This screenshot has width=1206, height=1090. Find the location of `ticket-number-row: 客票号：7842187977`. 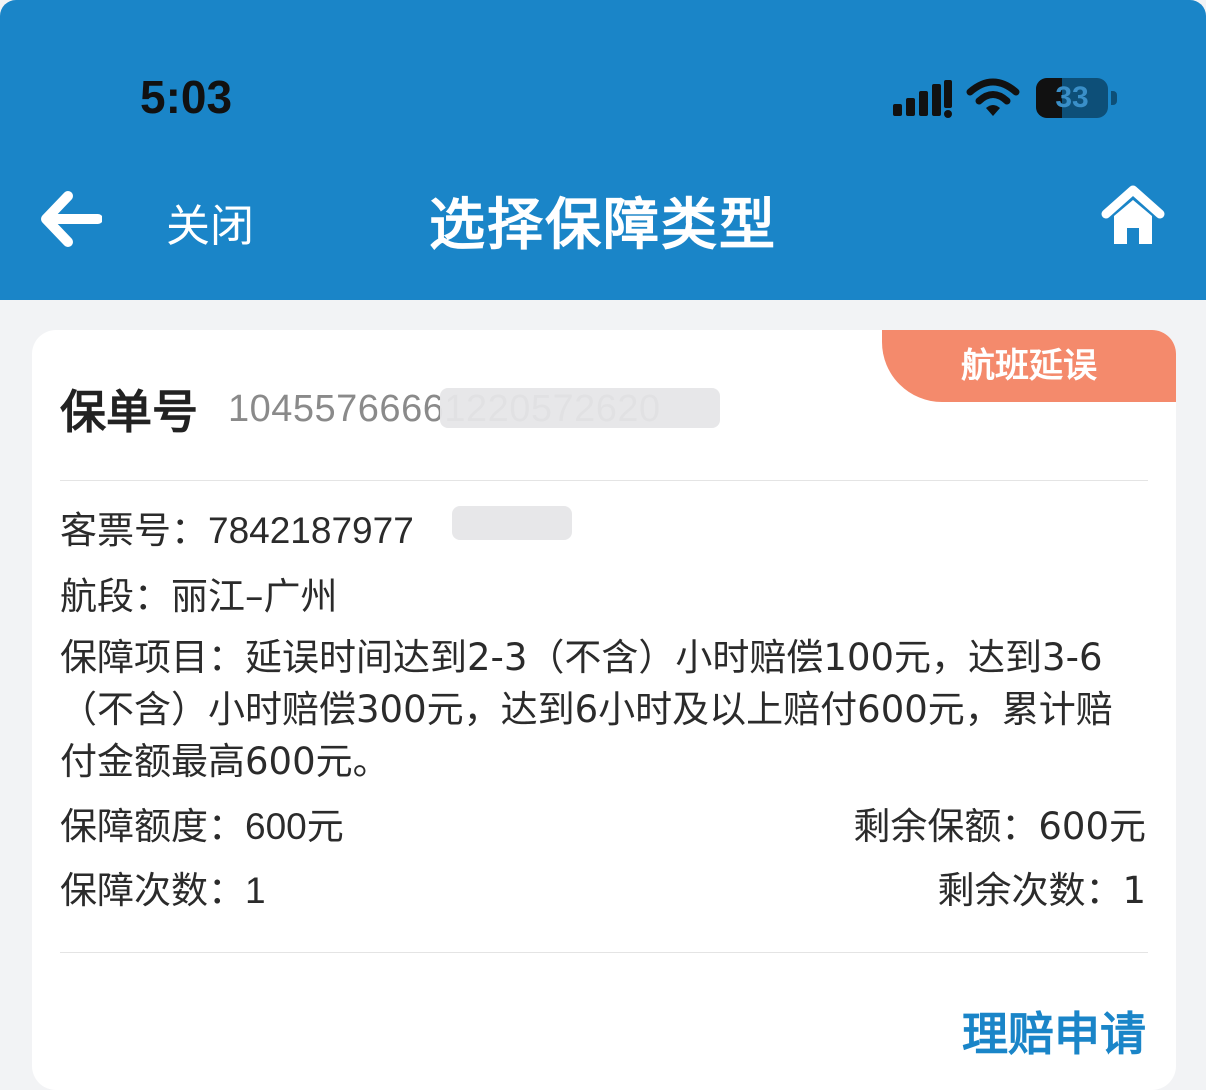

ticket-number-row: 客票号：7842187977 is located at coordinates (237, 527).